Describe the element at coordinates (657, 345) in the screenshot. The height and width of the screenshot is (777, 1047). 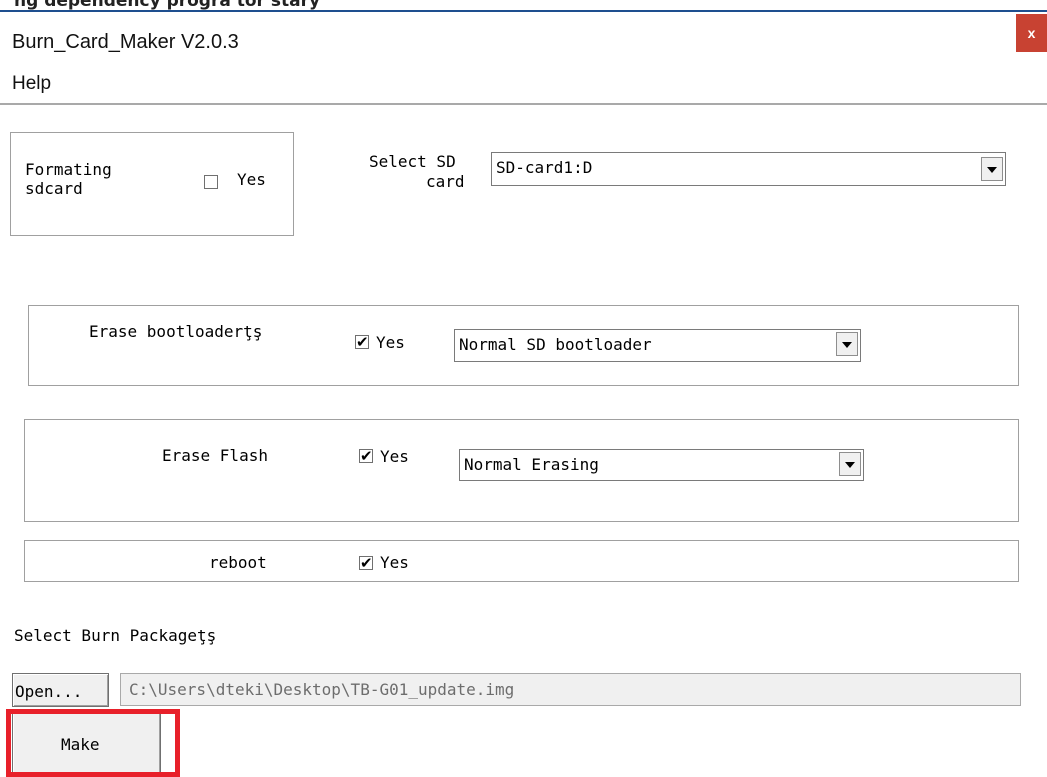
I see `bootloader-mode-select: Normal SD bootloader` at that location.